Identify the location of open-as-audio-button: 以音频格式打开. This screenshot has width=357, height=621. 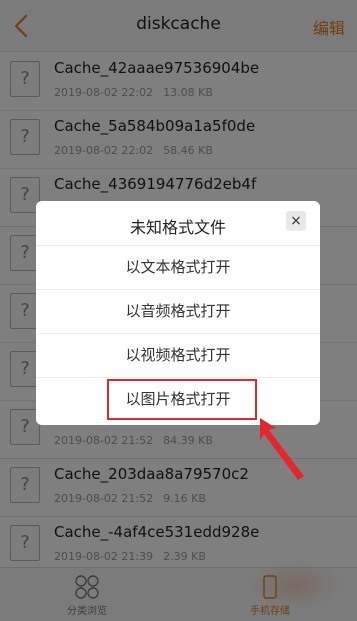
(178, 311).